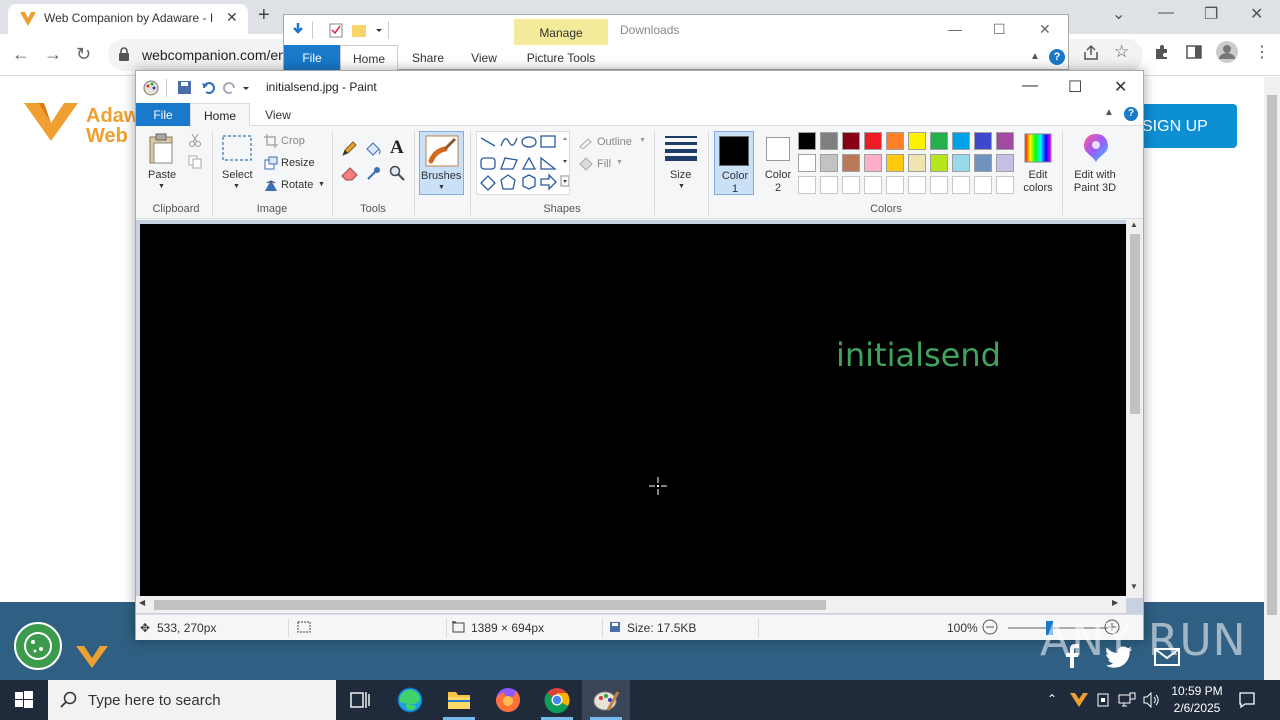 The width and height of the screenshot is (1280, 720). Describe the element at coordinates (561, 58) in the screenshot. I see `explorer-tab-picture-tools: Picture Tools` at that location.